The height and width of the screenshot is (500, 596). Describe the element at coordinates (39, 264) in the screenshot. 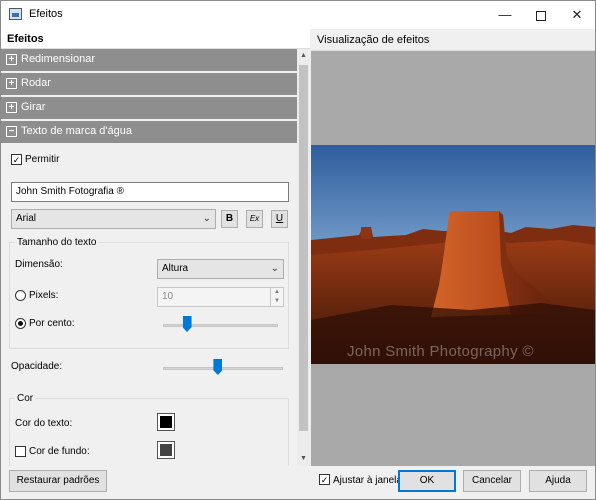

I see `dimension-label: Dimensão:` at that location.